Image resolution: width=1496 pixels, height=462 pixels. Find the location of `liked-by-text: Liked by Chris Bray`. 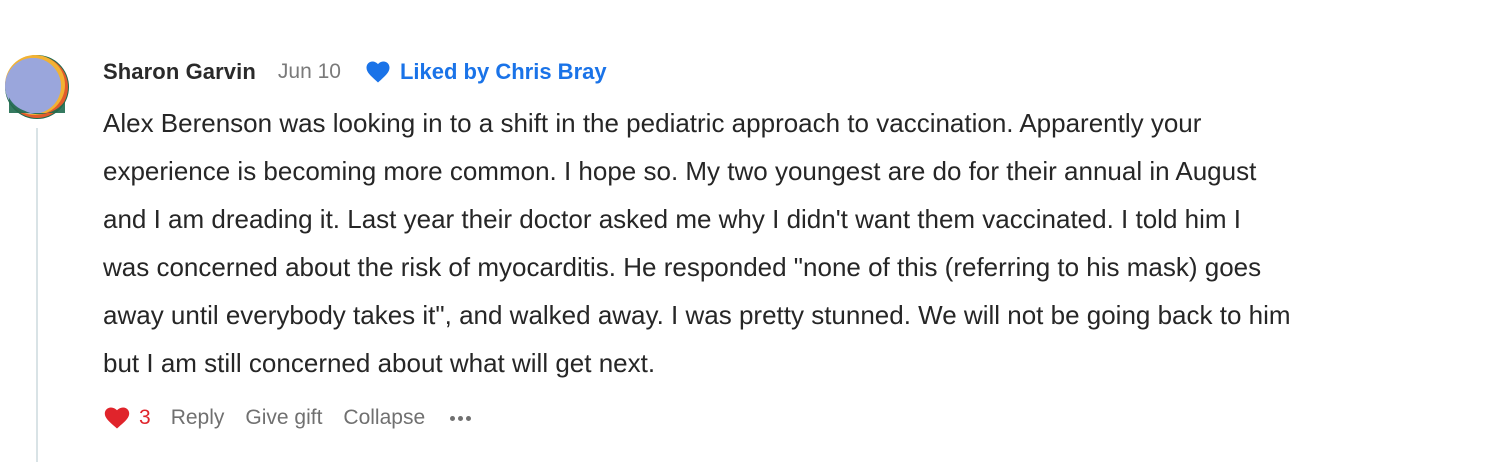

liked-by-text: Liked by Chris Bray is located at coordinates (503, 71).